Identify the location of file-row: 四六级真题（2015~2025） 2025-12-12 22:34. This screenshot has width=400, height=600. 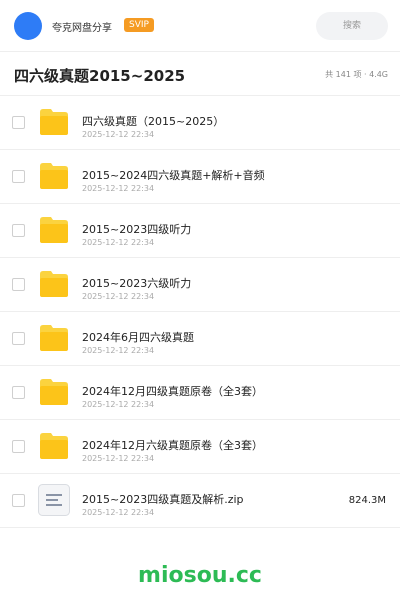
(200, 123).